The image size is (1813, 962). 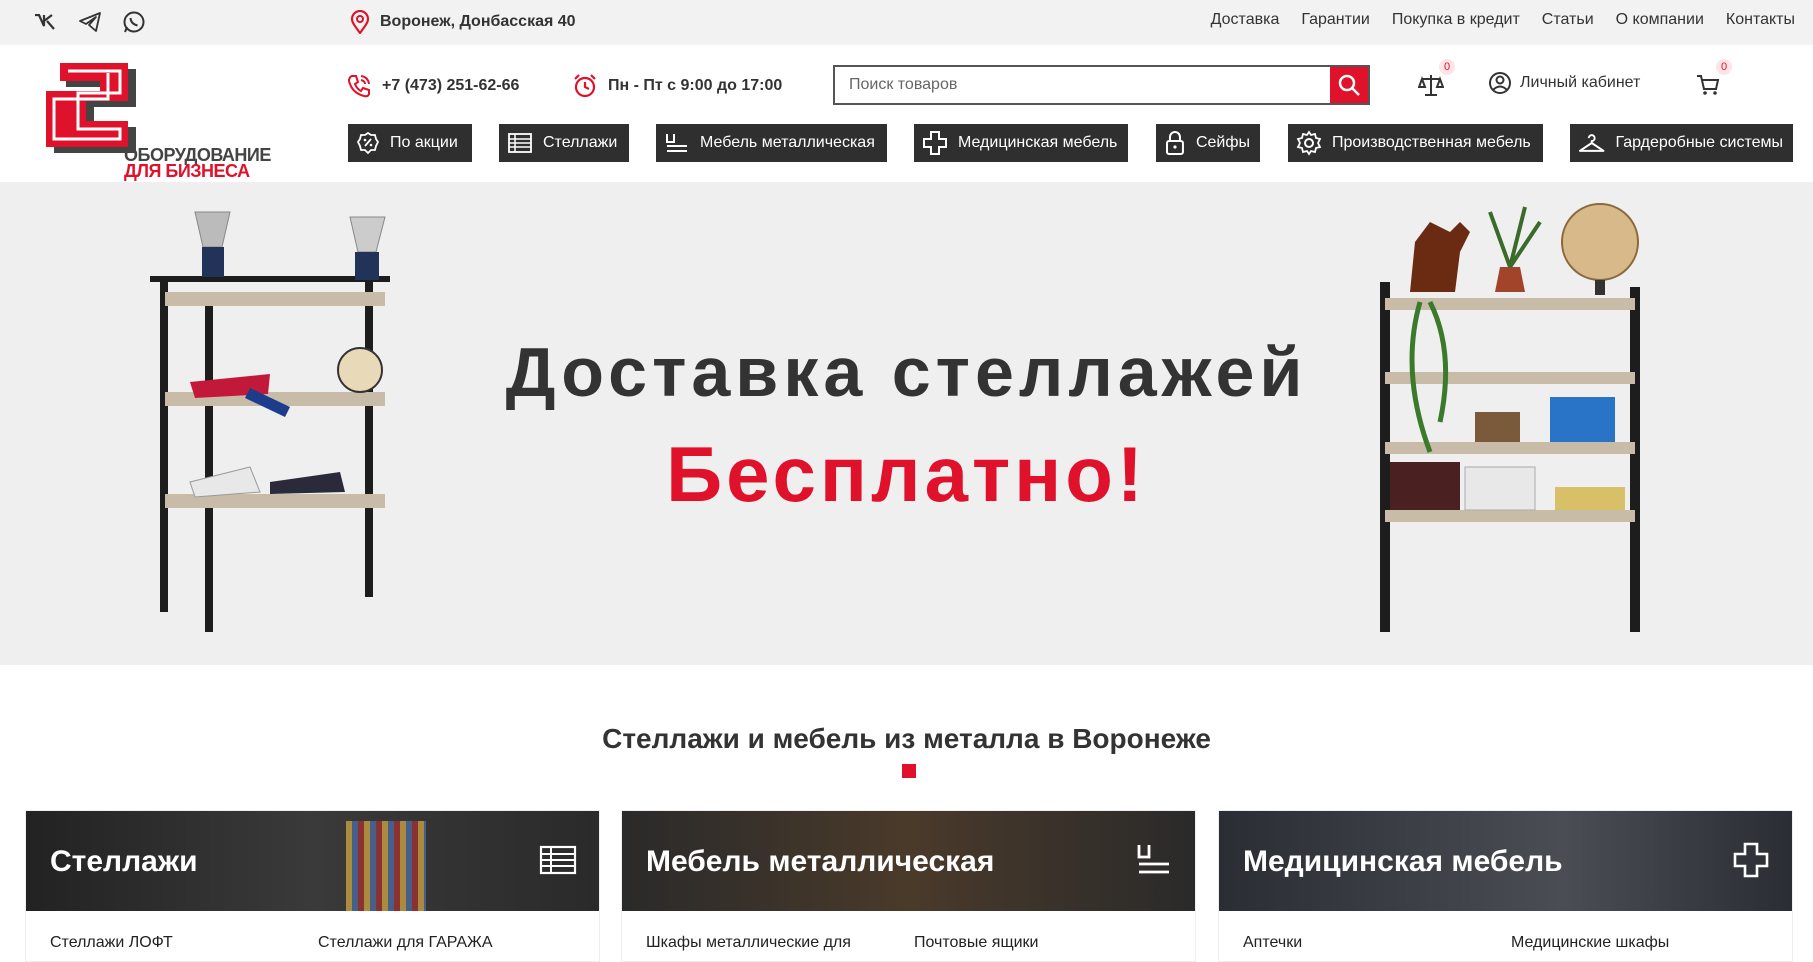 What do you see at coordinates (1699, 142) in the screenshot?
I see `category-label: Гардеробные системы` at bounding box center [1699, 142].